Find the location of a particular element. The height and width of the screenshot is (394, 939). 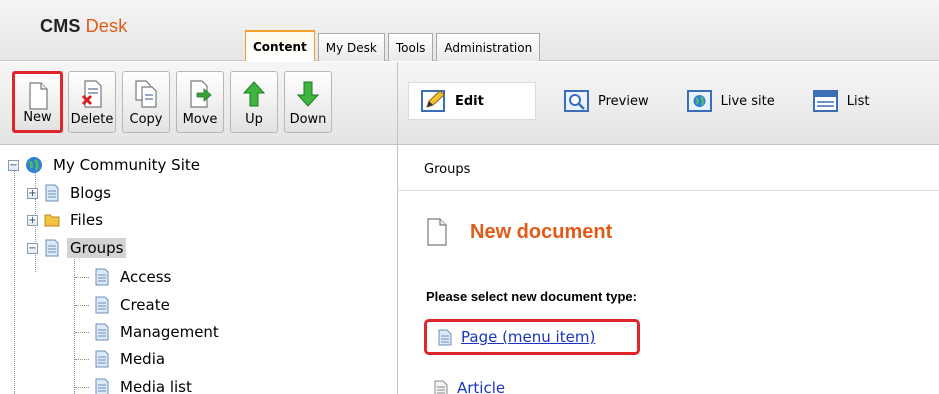

live-site-label: Live site is located at coordinates (747, 101).